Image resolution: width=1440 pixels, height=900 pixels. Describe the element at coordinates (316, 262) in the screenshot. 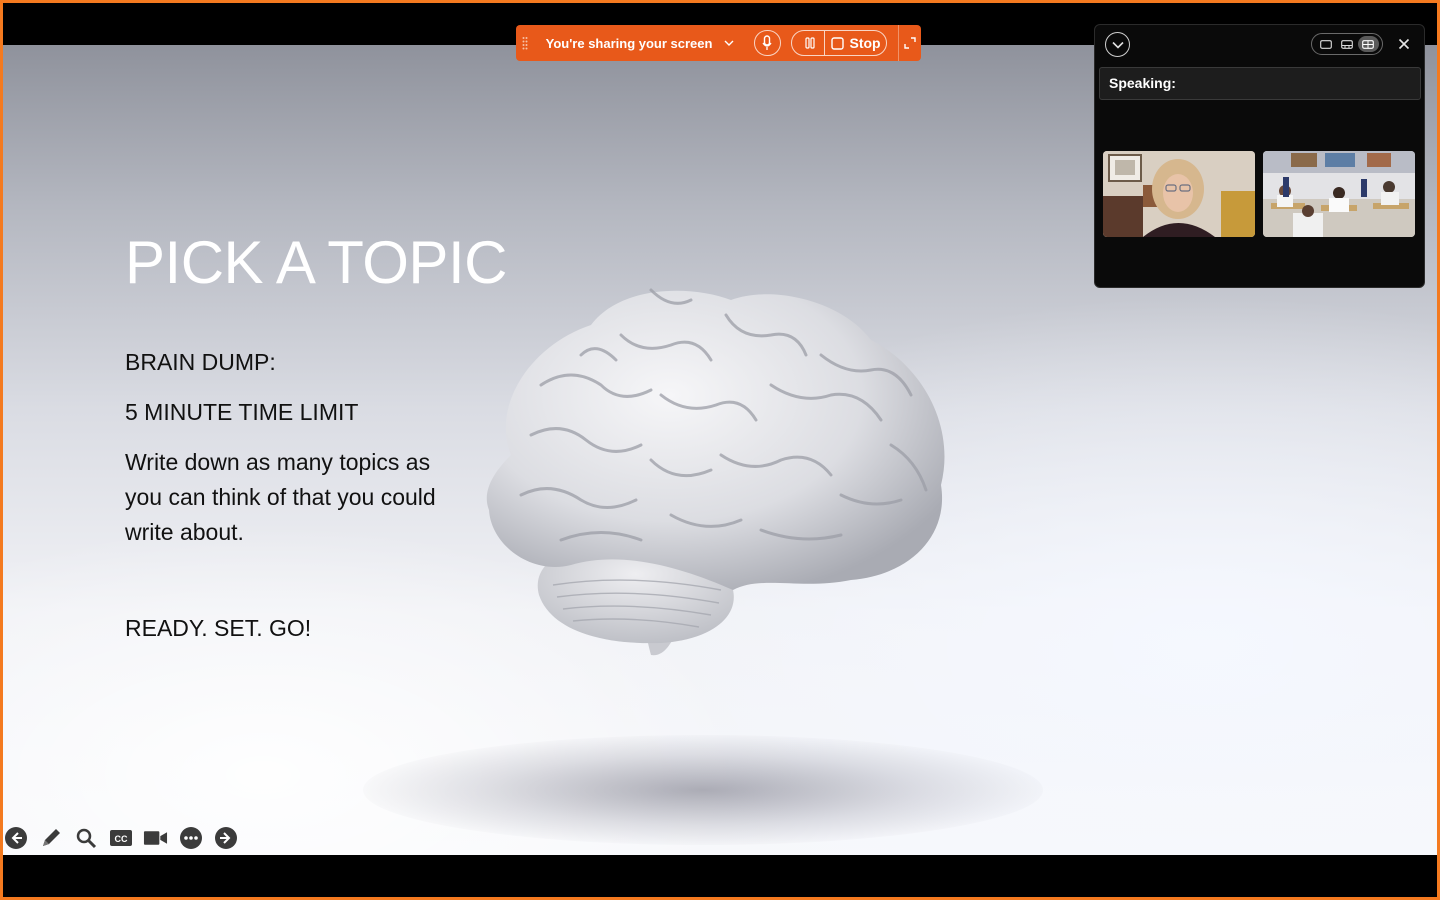

I see `slide-title: PICK A TOPIC` at that location.